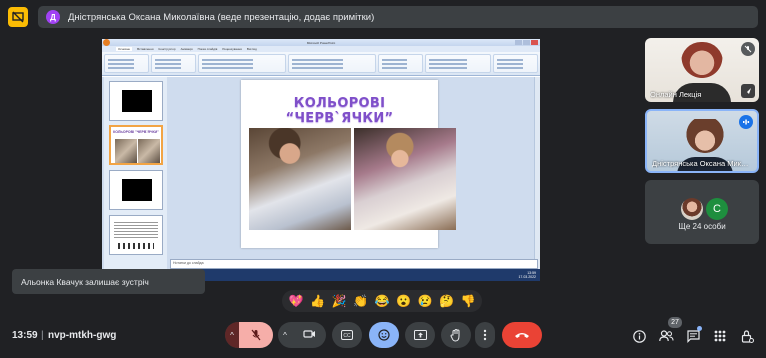 The width and height of the screenshot is (766, 358). I want to click on ribbon-tab: Показ слайдів, so click(207, 49).